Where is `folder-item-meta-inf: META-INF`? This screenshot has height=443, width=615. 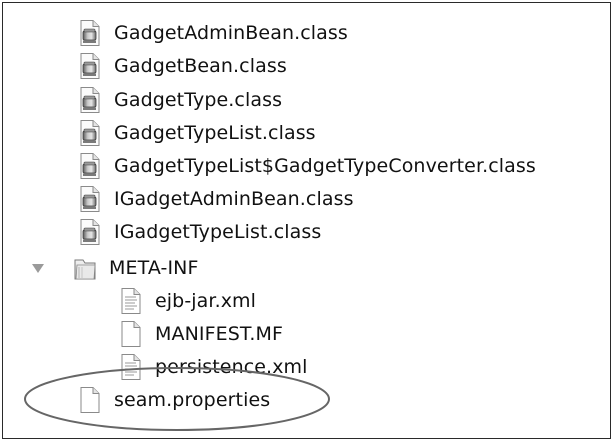
folder-item-meta-inf: META-INF is located at coordinates (136, 268).